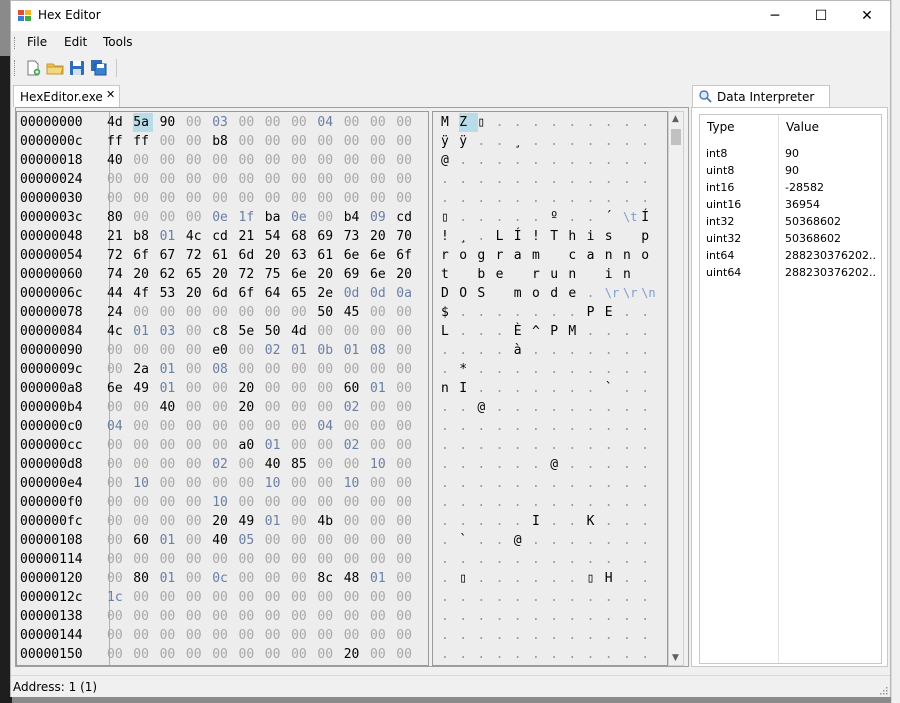  I want to click on hex-byte: 01, so click(170, 578).